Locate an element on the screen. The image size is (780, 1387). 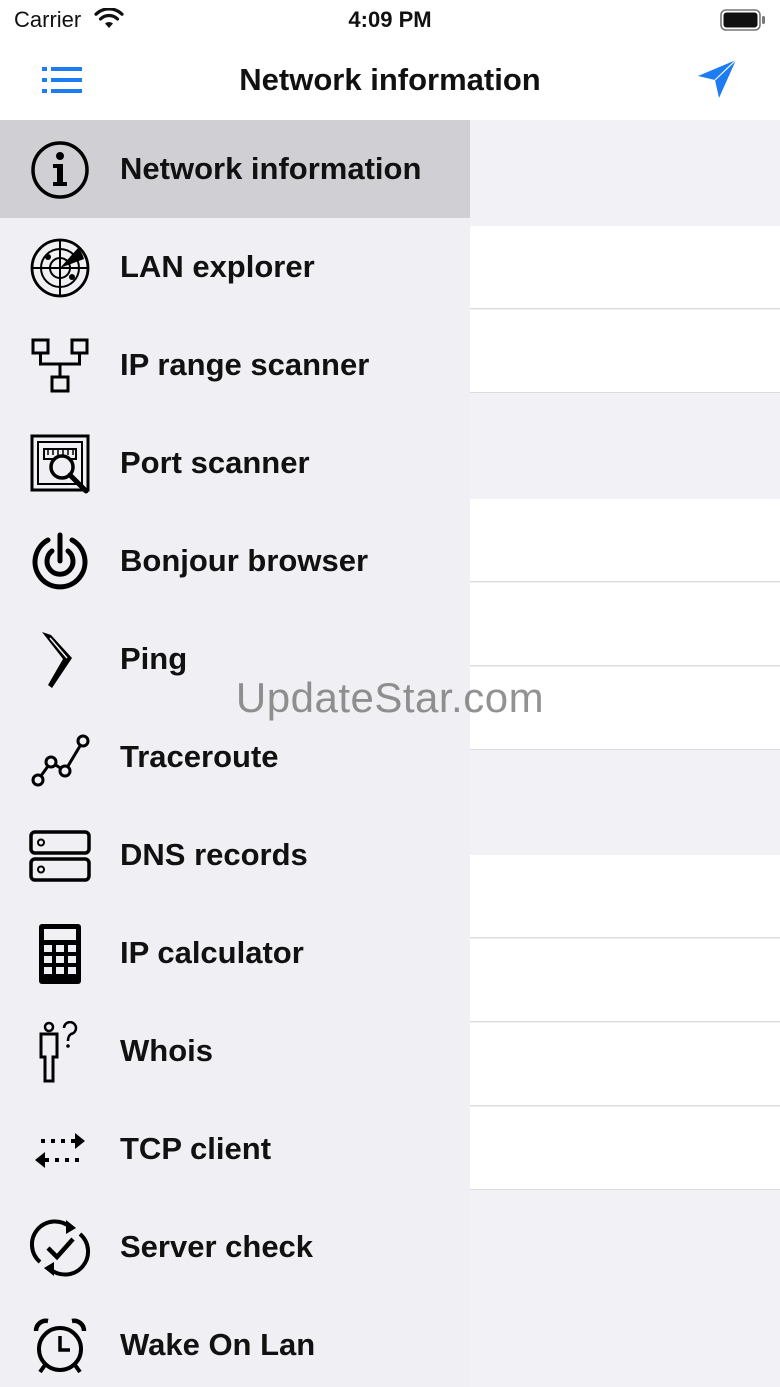
port-scan-icon is located at coordinates (60, 464).